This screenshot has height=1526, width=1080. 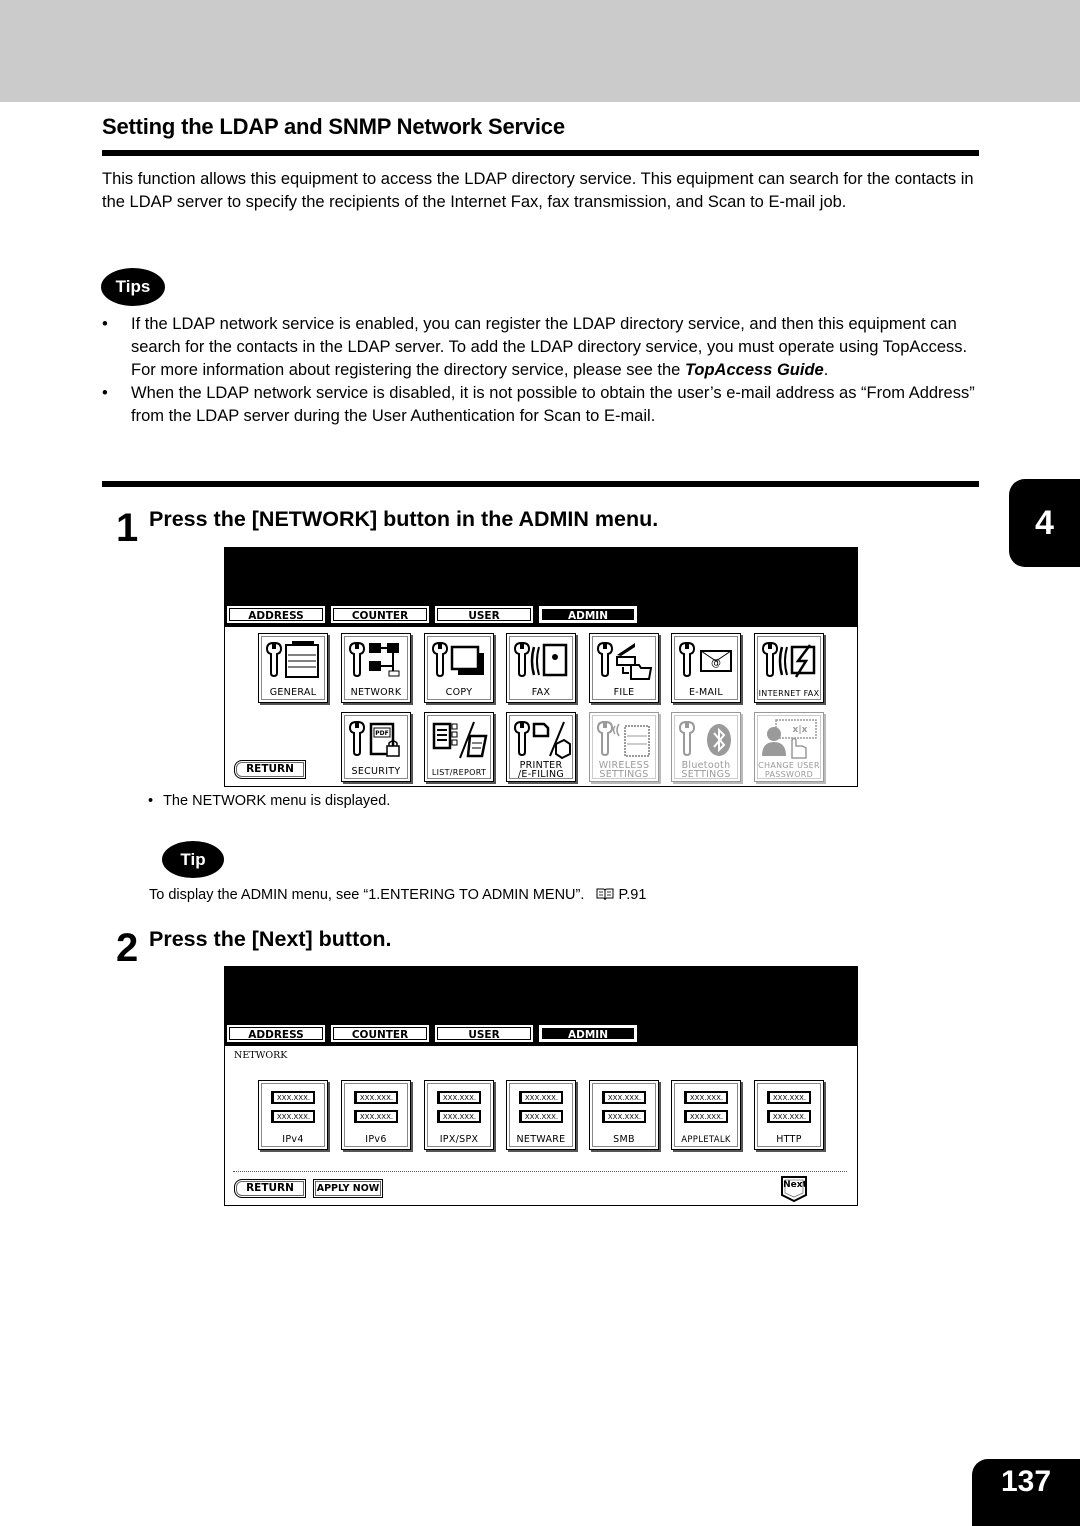 What do you see at coordinates (459, 1139) in the screenshot?
I see `button-label: IPX/SPX` at bounding box center [459, 1139].